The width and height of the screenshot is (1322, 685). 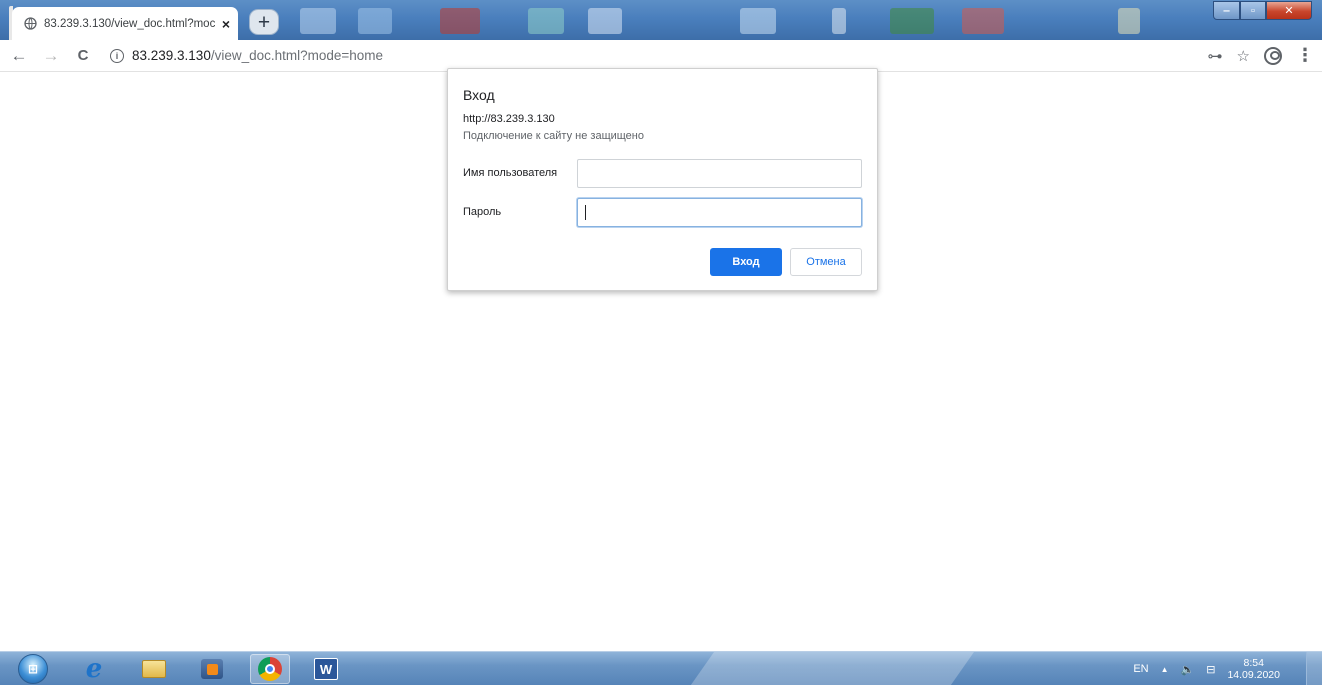 I want to click on close-window-button: ✕, so click(x=1289, y=10).